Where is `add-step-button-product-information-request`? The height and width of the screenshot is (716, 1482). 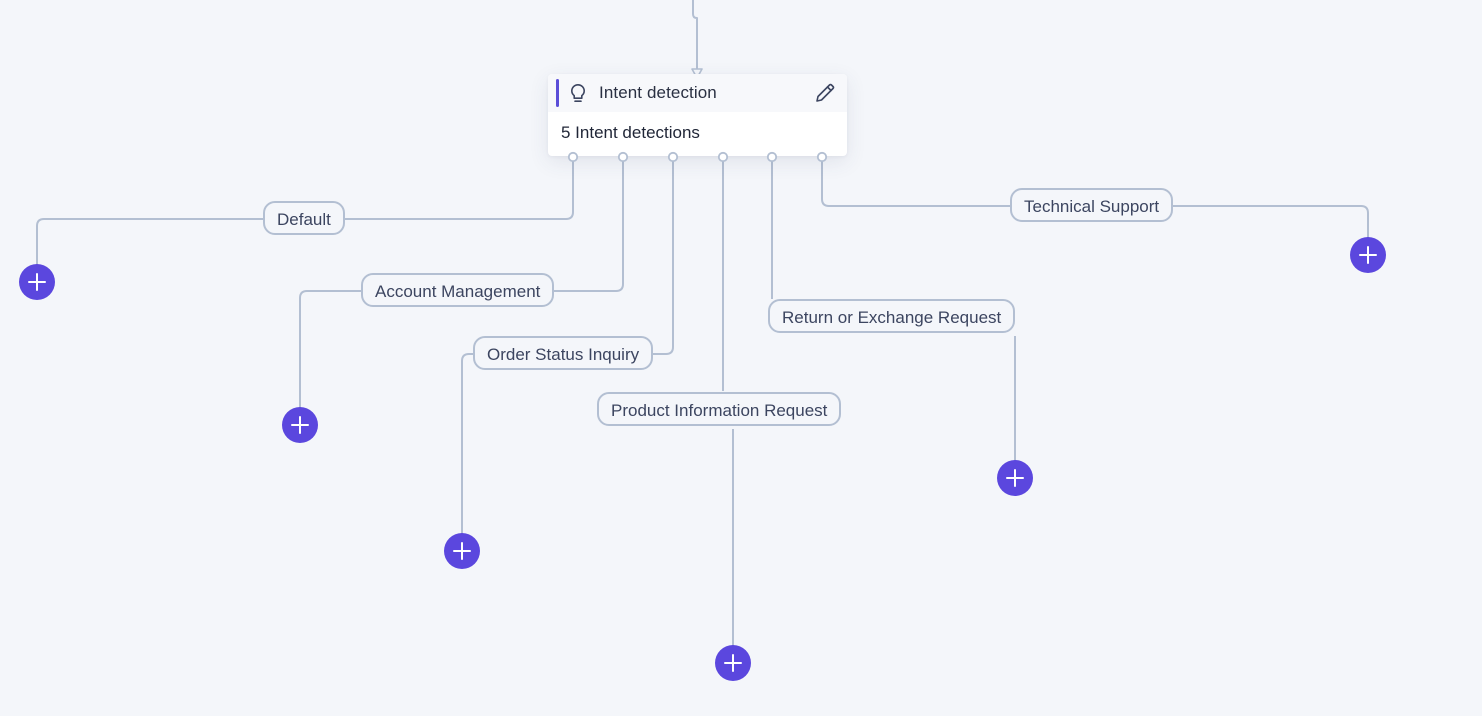 add-step-button-product-information-request is located at coordinates (733, 663).